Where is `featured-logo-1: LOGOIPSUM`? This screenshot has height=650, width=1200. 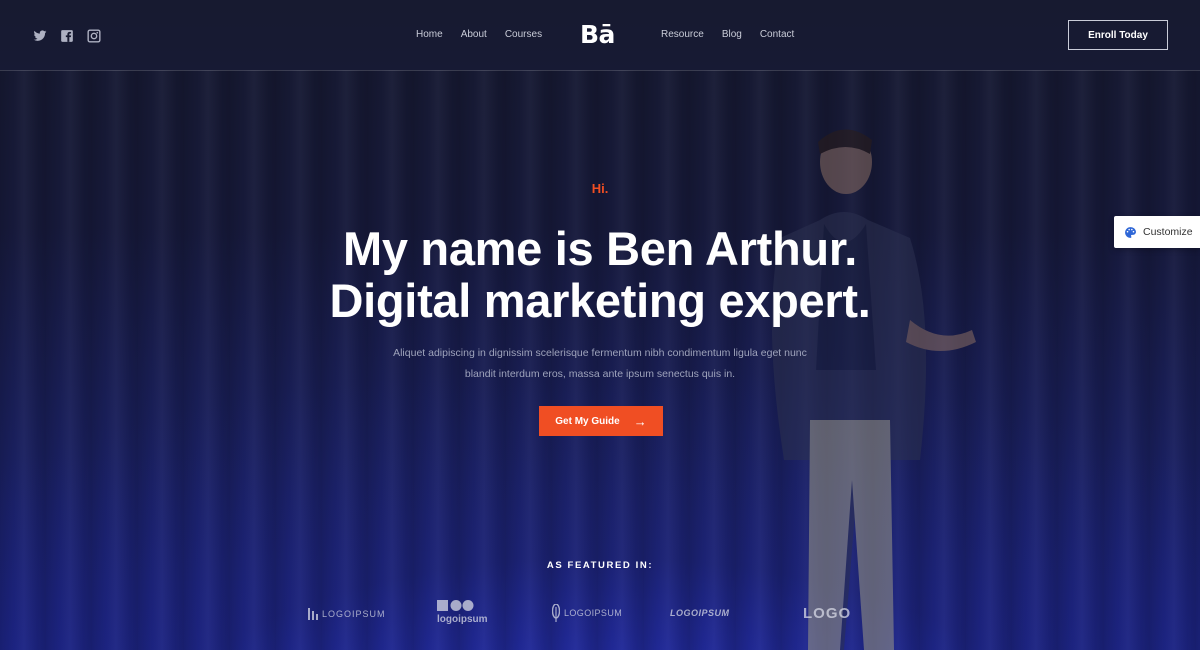
featured-logo-1: LOGOIPSUM is located at coordinates (347, 614).